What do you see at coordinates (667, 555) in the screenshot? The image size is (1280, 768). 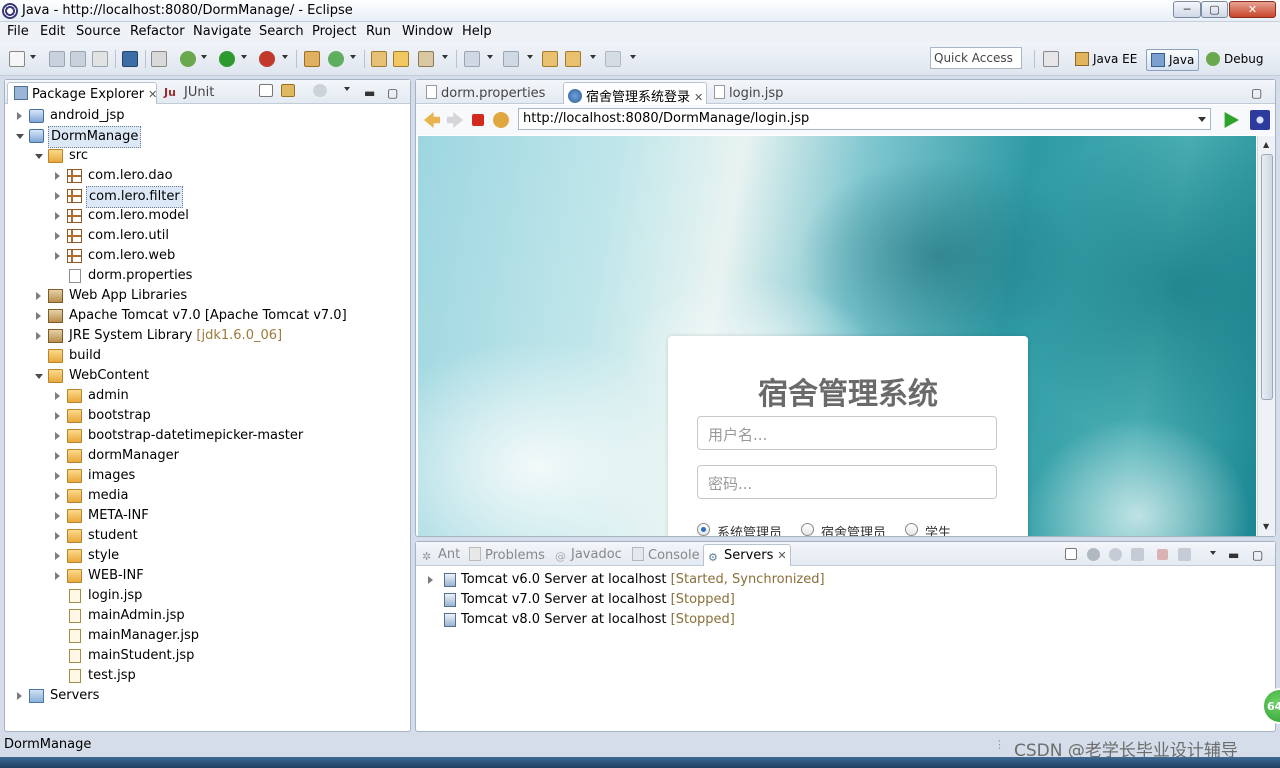 I see `tab-console: Console` at bounding box center [667, 555].